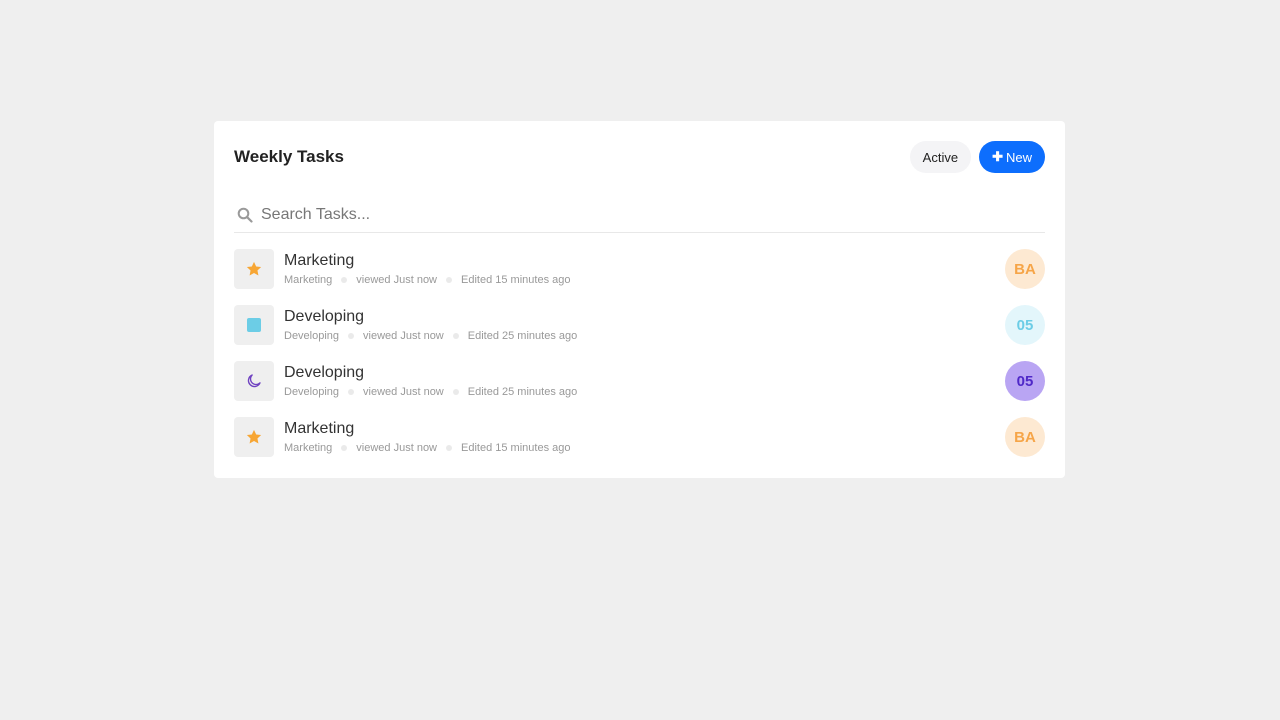 This screenshot has width=1280, height=720. Describe the element at coordinates (245, 215) in the screenshot. I see `search-icon` at that location.